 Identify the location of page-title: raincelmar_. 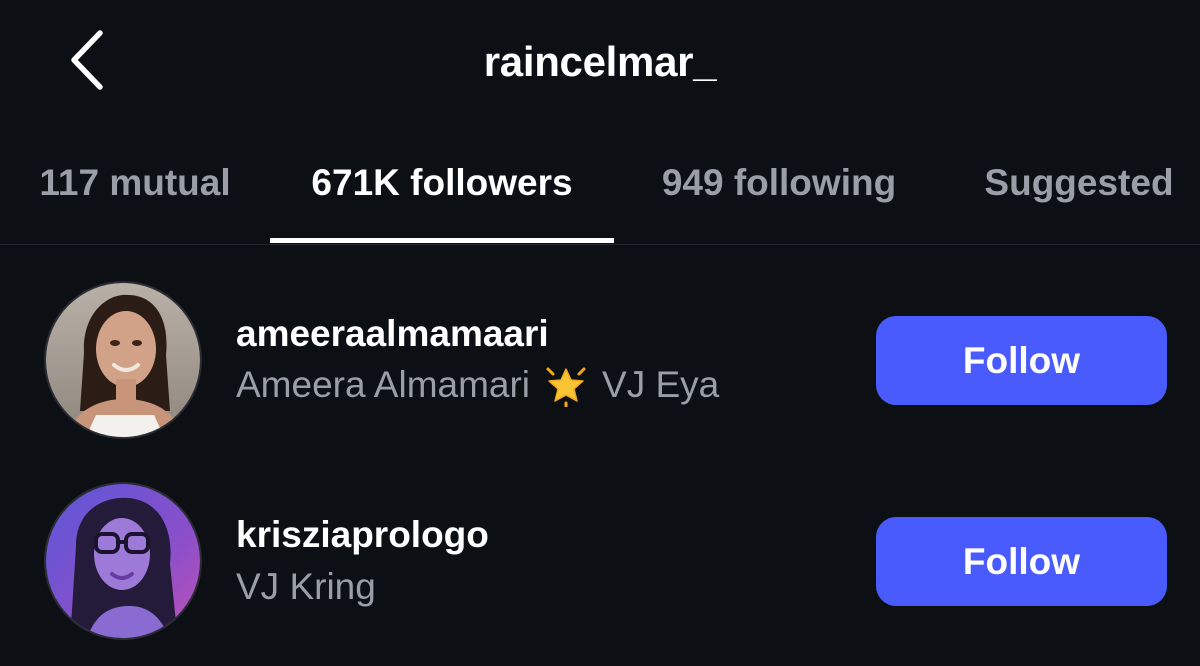
(600, 61).